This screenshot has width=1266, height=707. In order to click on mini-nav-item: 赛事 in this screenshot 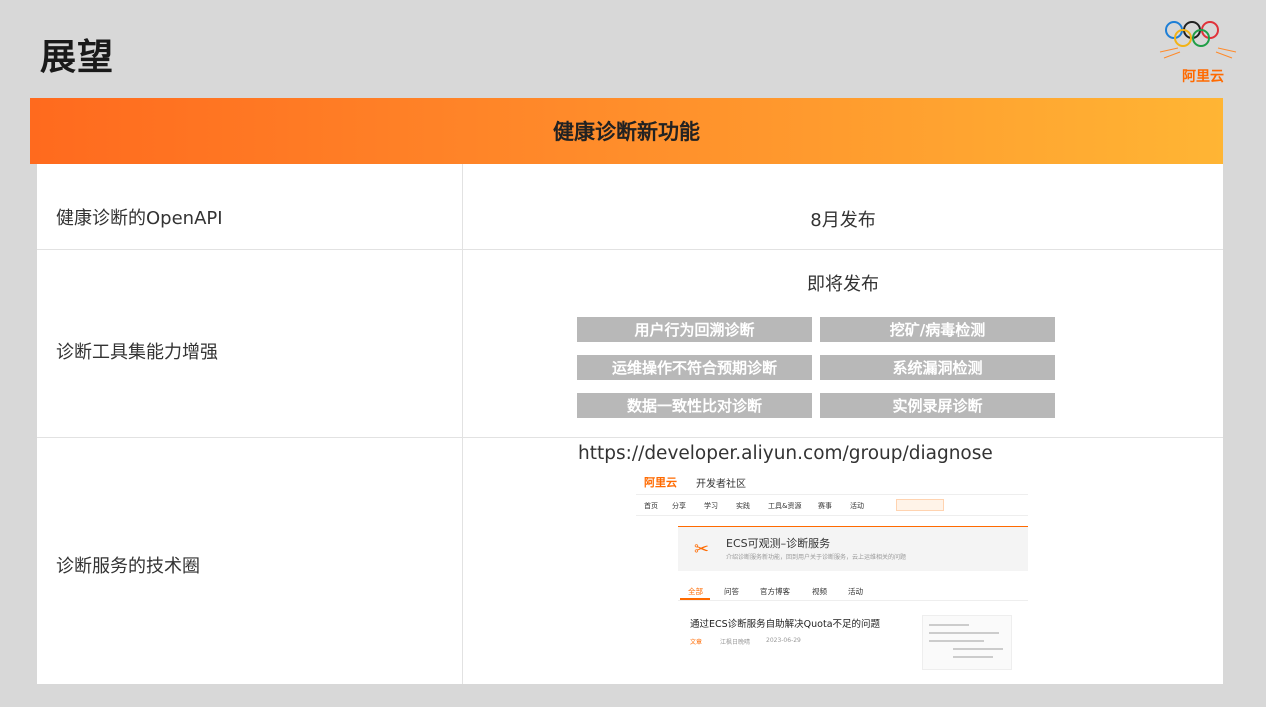, I will do `click(825, 506)`.